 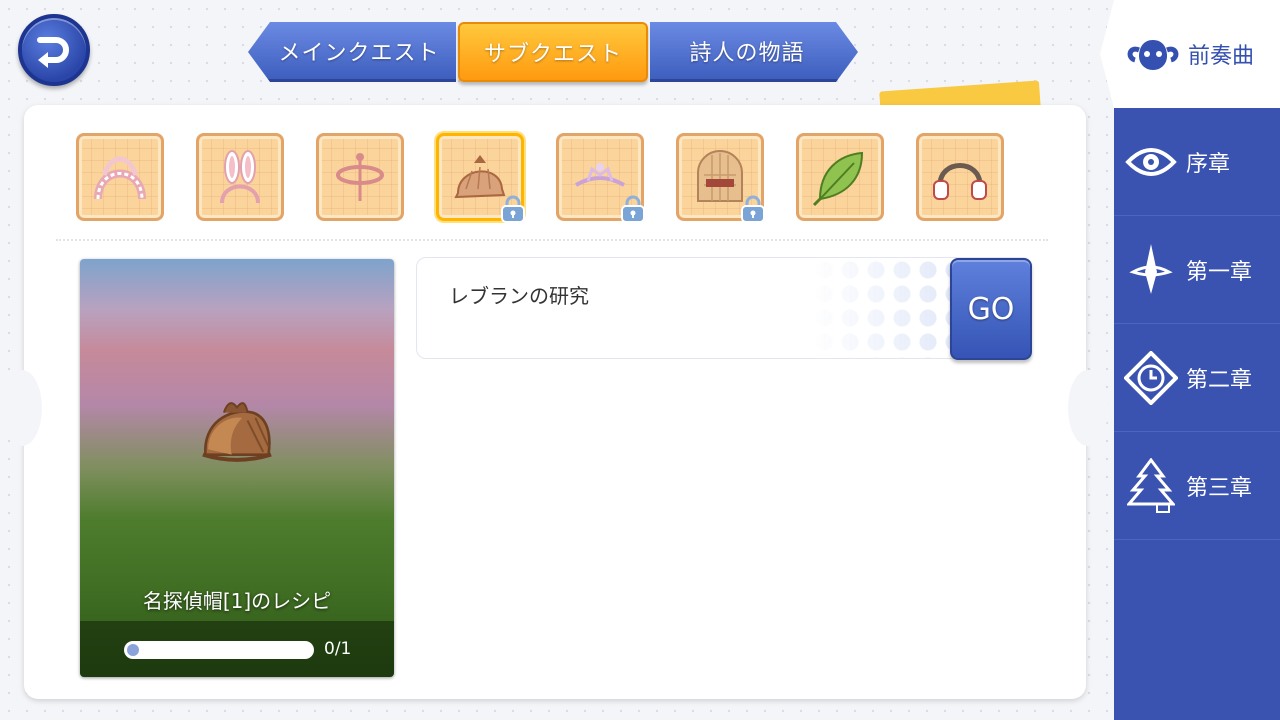 I want to click on go-button: GO, so click(x=991, y=309).